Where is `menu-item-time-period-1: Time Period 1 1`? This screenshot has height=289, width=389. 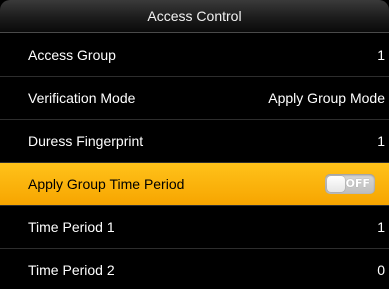
menu-item-time-period-1: Time Period 1 1 is located at coordinates (194, 227).